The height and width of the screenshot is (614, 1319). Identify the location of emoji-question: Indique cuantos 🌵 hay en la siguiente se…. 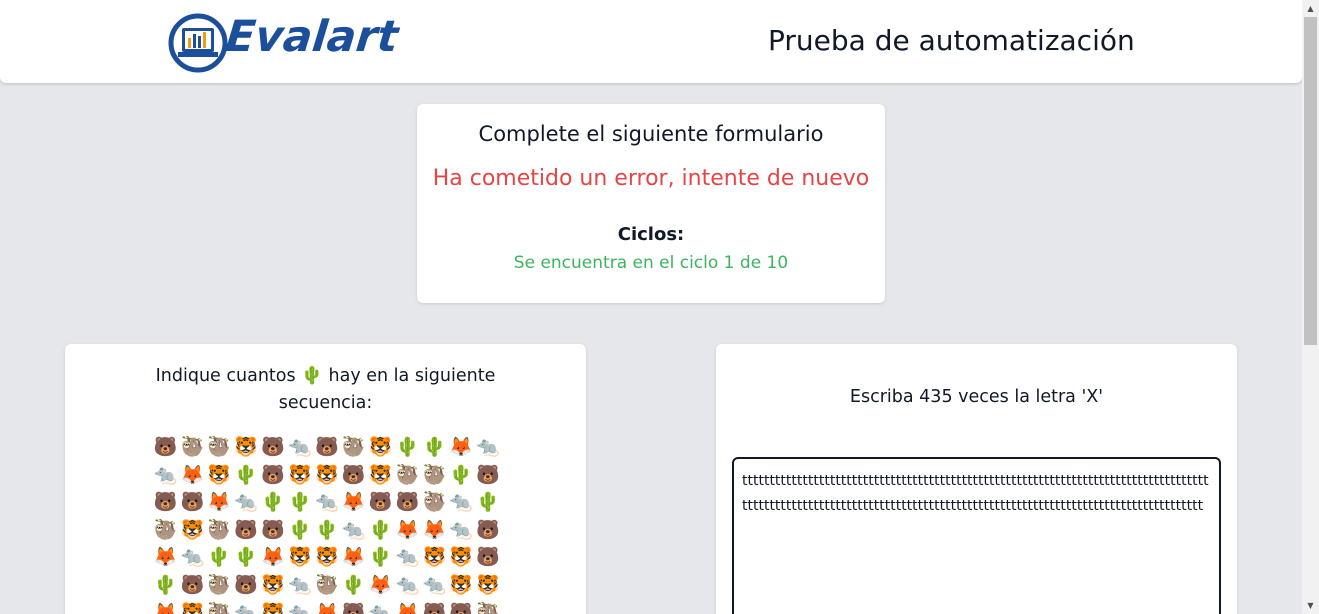
(325, 390).